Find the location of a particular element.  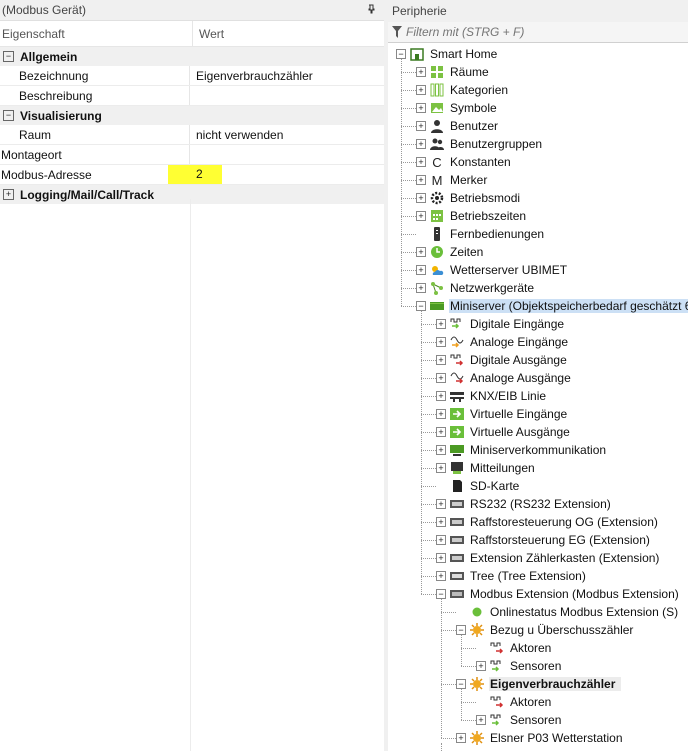

tree-node: + Raffstoresteuerung OG (Extension) is located at coordinates (547, 522).